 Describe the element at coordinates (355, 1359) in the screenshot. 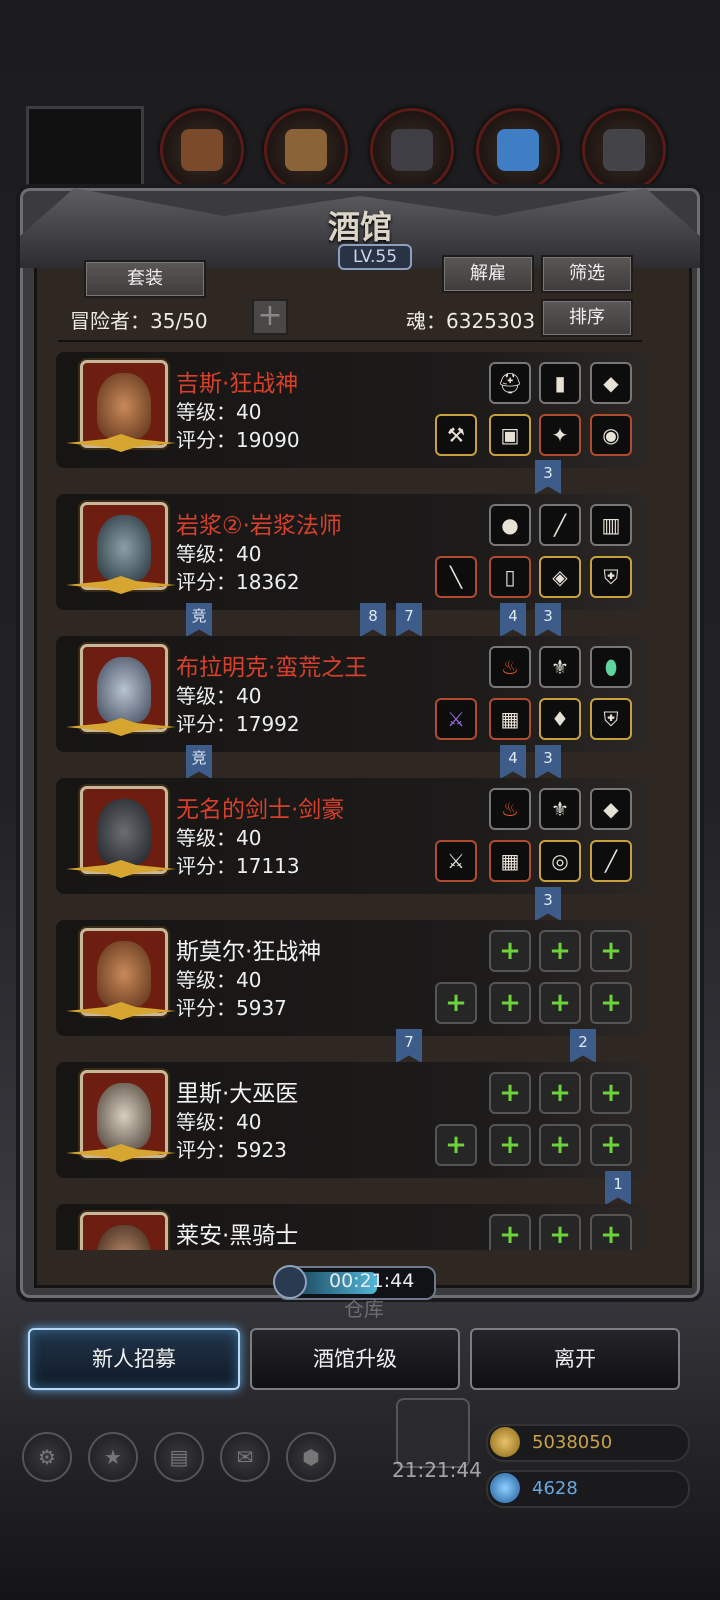

I see `tavern-upgrade-button: 酒馆升级` at that location.